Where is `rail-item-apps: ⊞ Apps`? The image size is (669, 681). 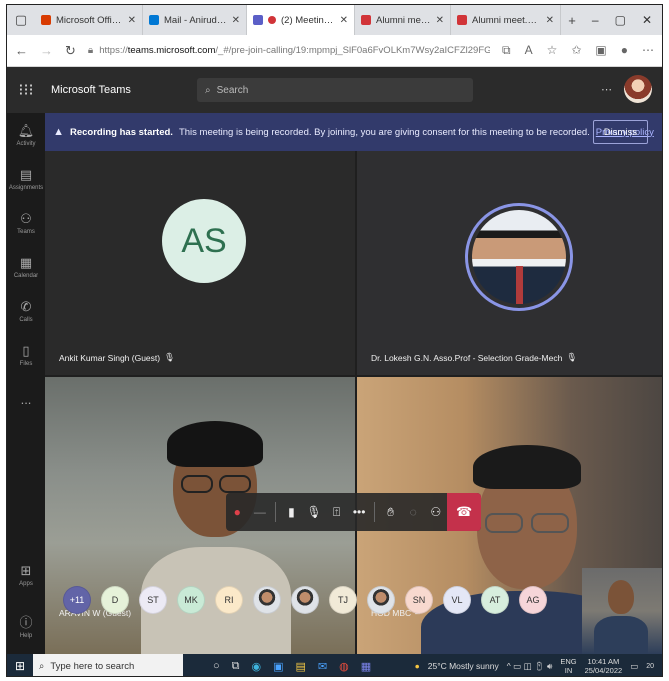 rail-item-apps: ⊞ Apps is located at coordinates (26, 575).